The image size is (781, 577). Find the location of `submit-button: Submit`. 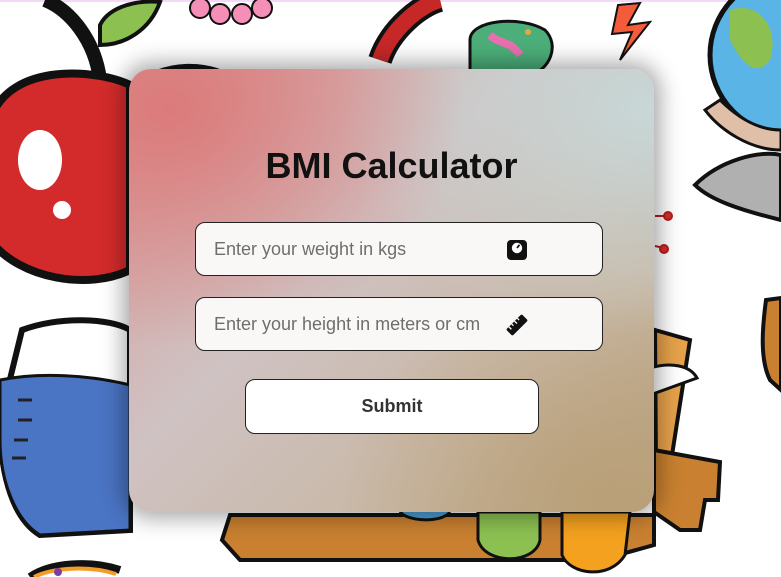

submit-button: Submit is located at coordinates (392, 406).